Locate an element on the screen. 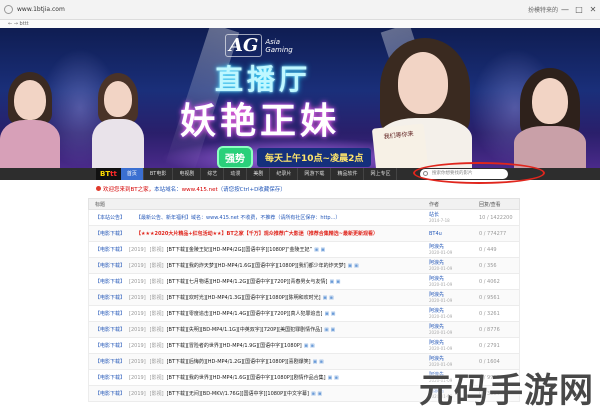 The height and width of the screenshot is (420, 600). thread-stats: 0 / 4062 is located at coordinates (489, 281).